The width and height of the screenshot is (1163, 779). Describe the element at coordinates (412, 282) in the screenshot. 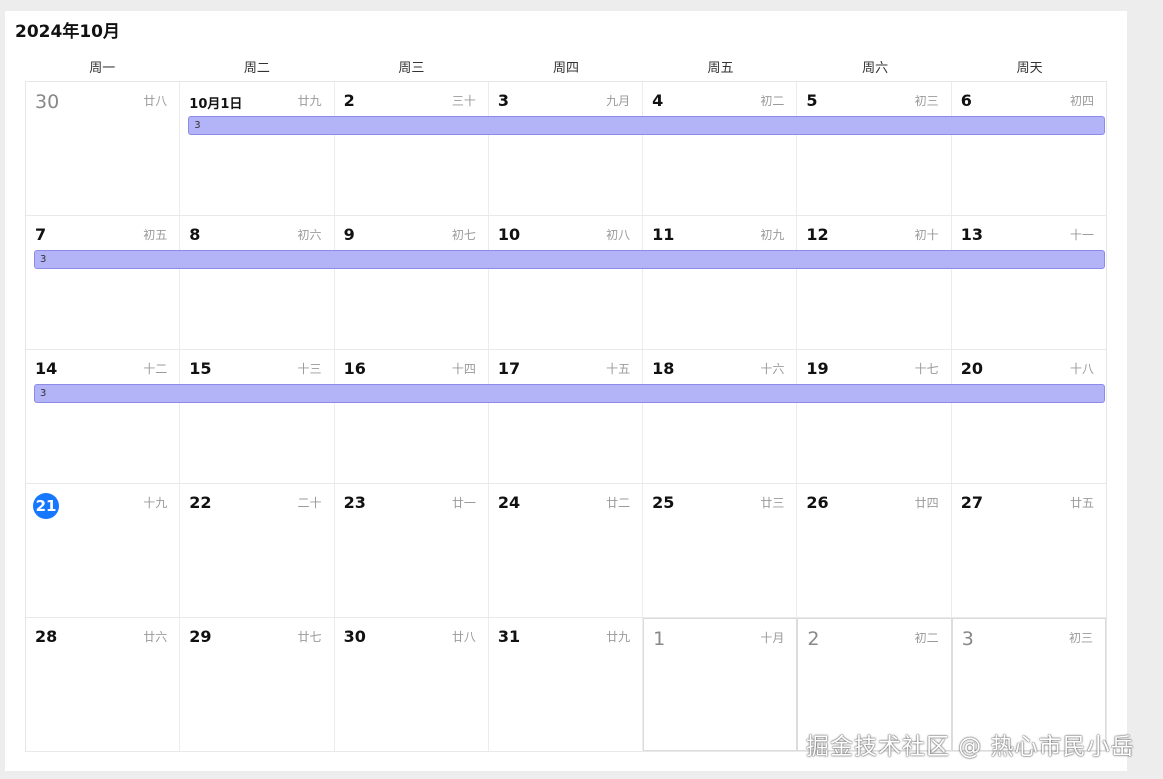

I see `day-cell: 9 初七` at that location.